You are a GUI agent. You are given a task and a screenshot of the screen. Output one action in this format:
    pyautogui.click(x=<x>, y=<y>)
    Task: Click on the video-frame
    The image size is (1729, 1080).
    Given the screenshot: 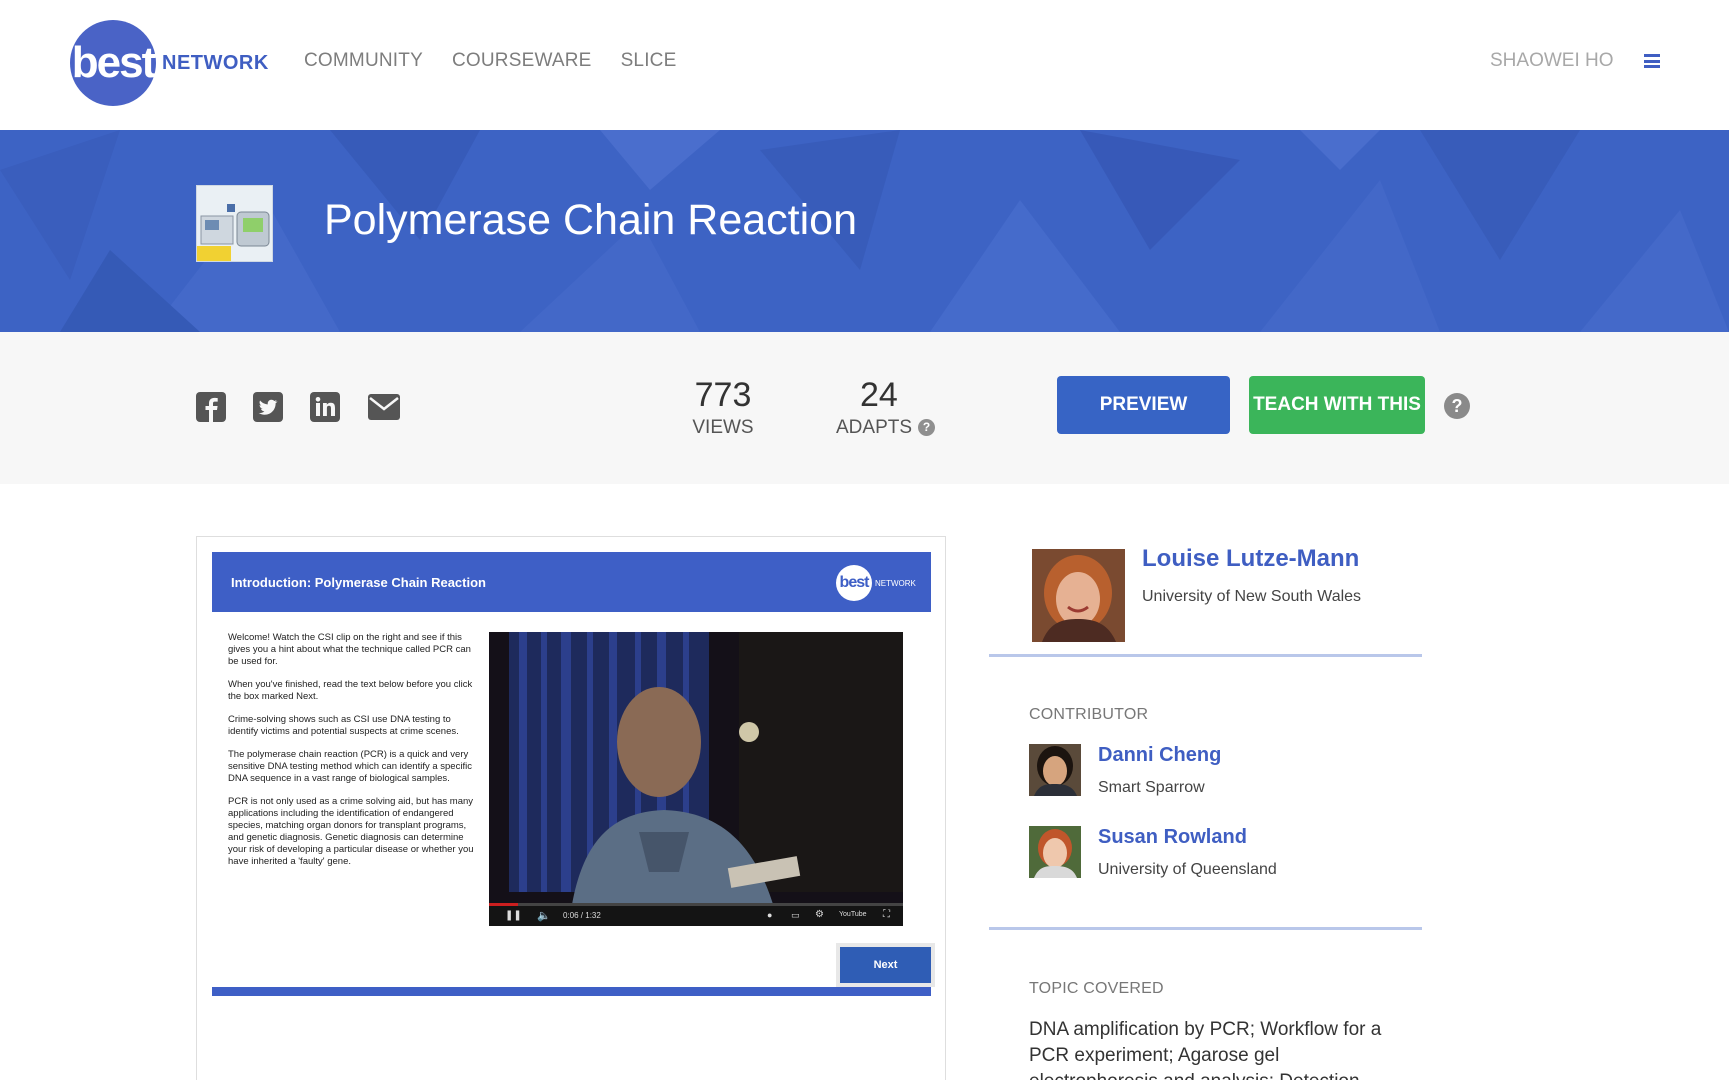 What is the action you would take?
    pyautogui.click(x=696, y=779)
    